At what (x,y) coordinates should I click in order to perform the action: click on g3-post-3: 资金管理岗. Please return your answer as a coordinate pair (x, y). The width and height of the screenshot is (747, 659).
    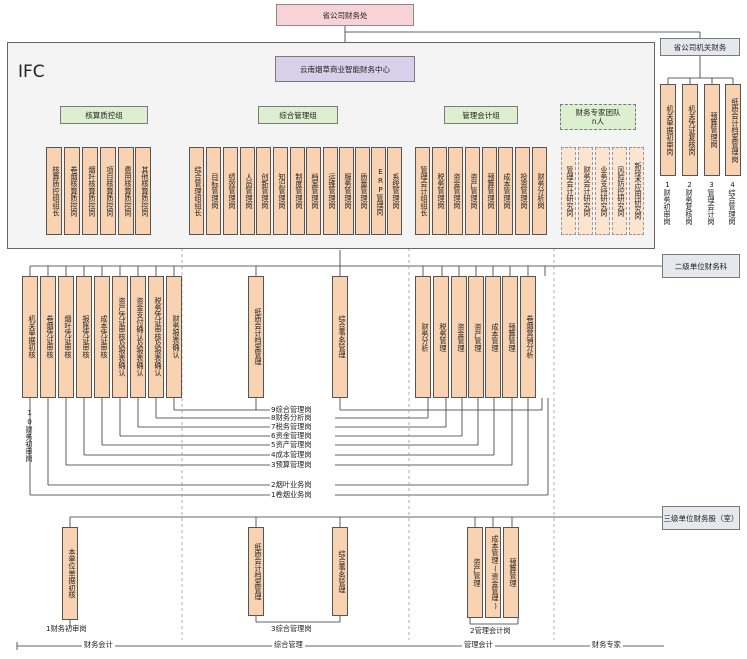
    Looking at the image, I should click on (455, 191).